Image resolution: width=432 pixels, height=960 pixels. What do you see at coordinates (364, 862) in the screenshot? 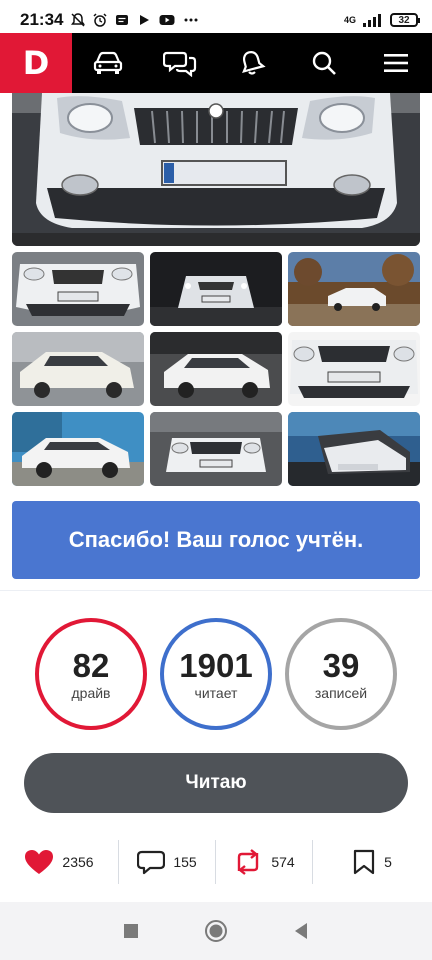
I see `bookmark-icon` at bounding box center [364, 862].